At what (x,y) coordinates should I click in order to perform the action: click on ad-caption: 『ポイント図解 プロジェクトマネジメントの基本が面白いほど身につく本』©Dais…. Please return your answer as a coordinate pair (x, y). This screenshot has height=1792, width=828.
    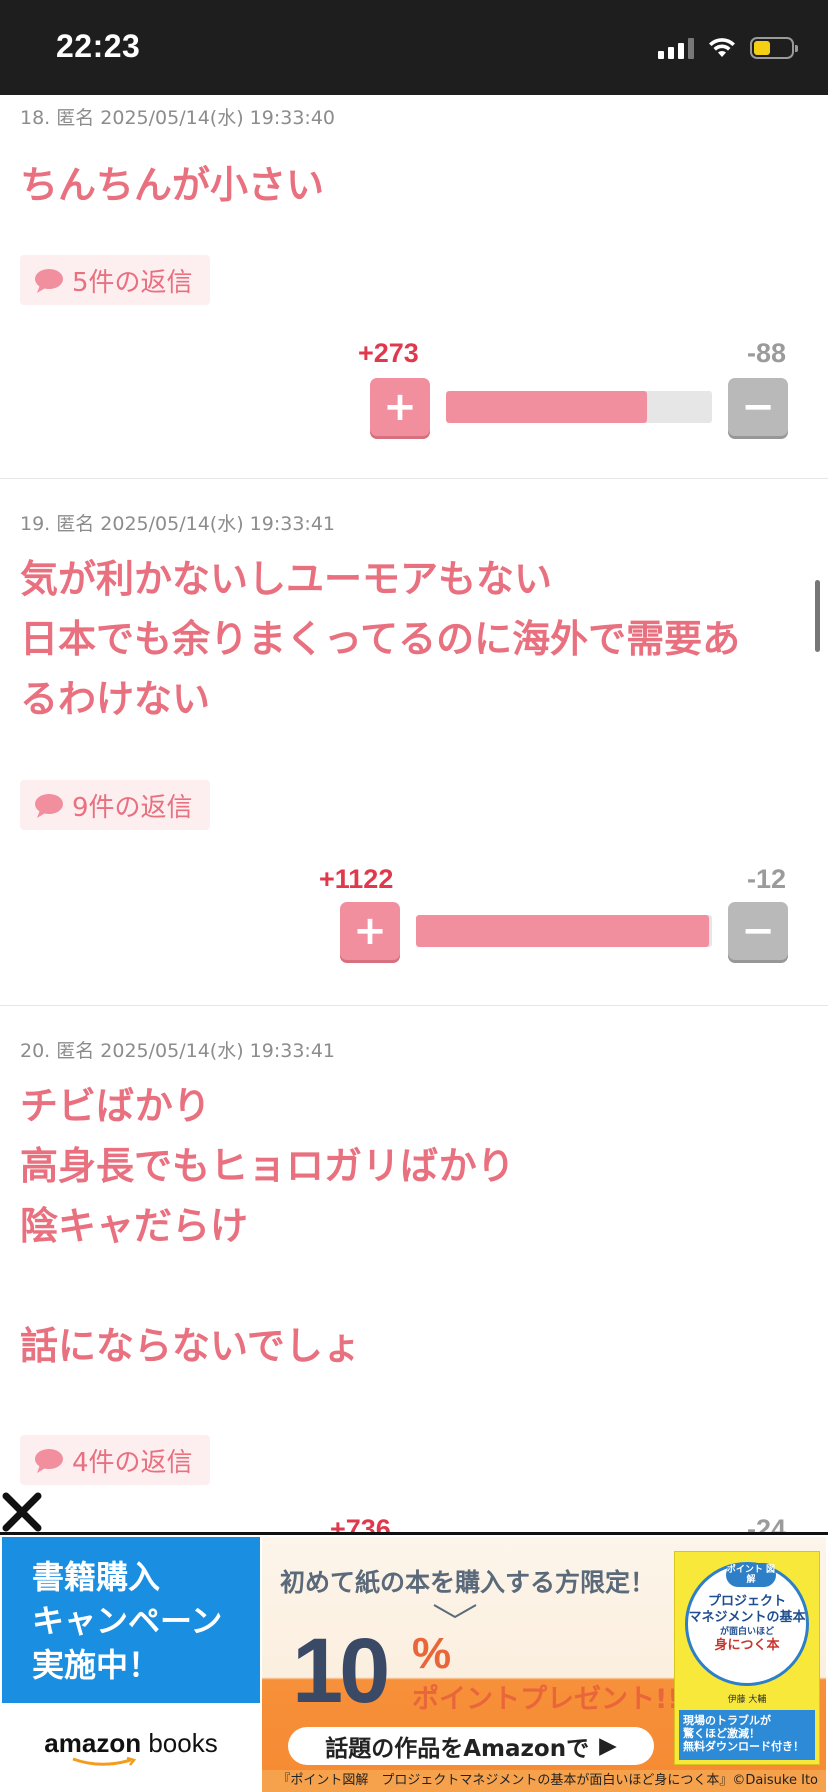
    Looking at the image, I should click on (544, 1781).